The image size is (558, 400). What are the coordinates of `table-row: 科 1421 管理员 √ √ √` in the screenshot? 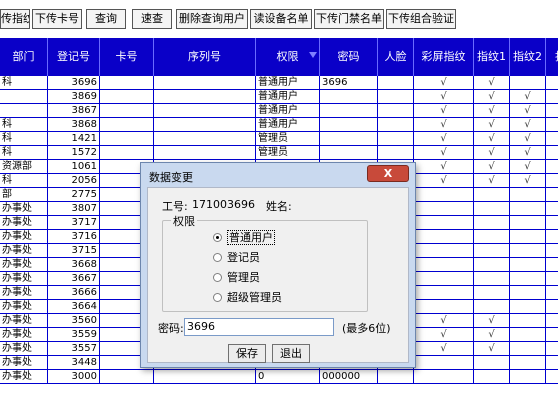 It's located at (279, 139).